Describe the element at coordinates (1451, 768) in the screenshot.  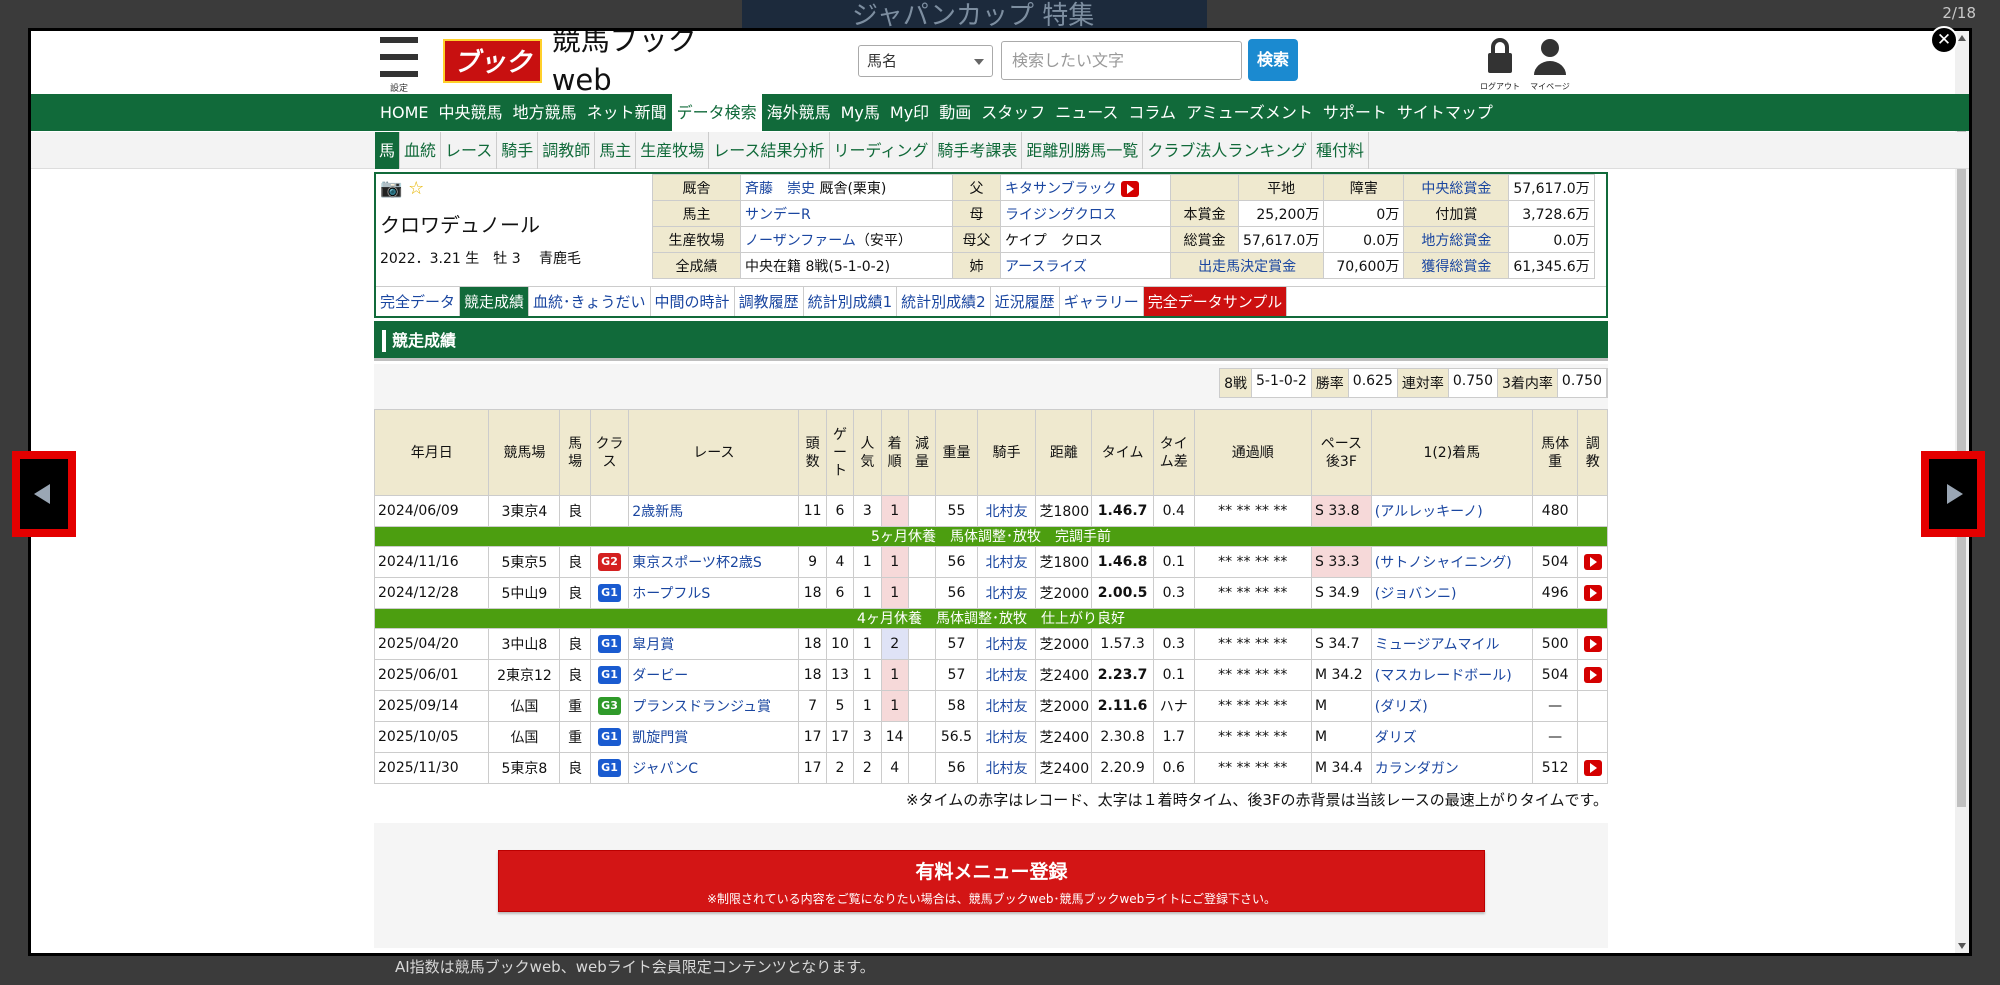
I see `winner-link: カランダガン` at that location.